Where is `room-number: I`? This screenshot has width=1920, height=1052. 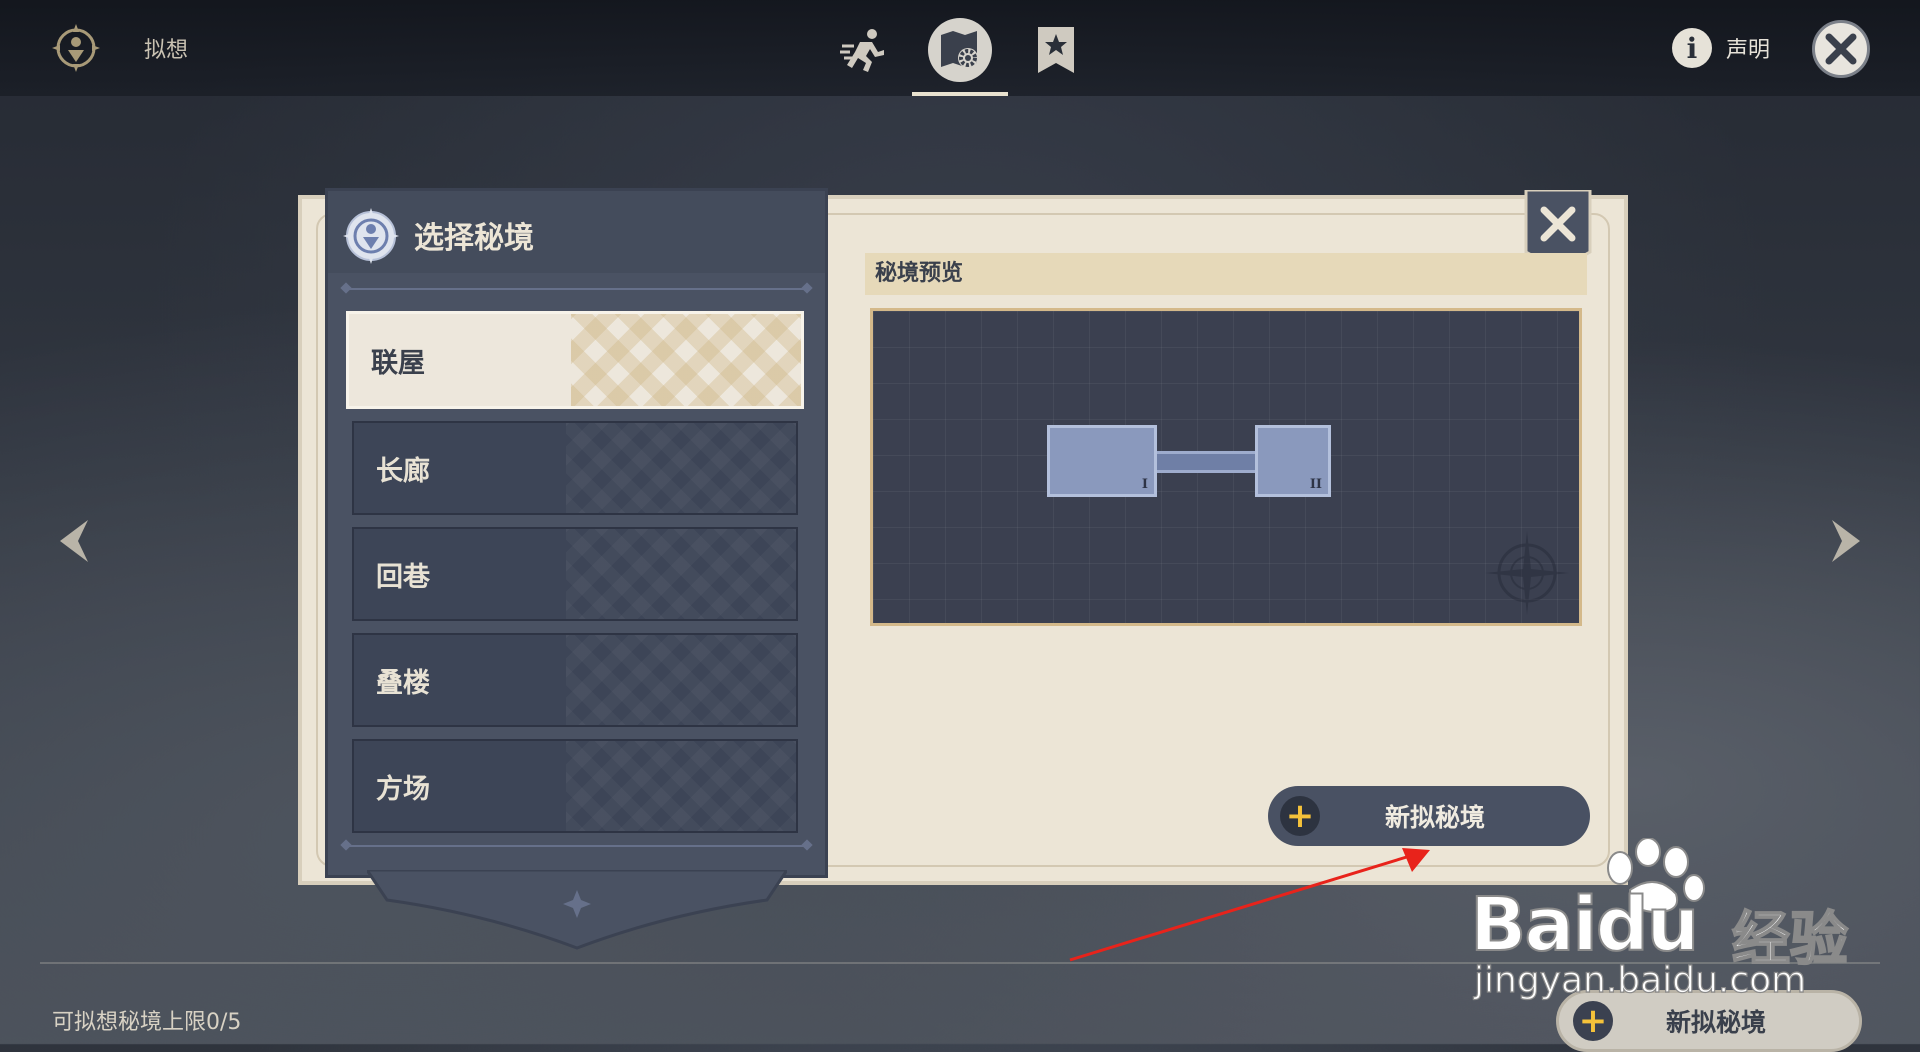
room-number: I is located at coordinates (1144, 484).